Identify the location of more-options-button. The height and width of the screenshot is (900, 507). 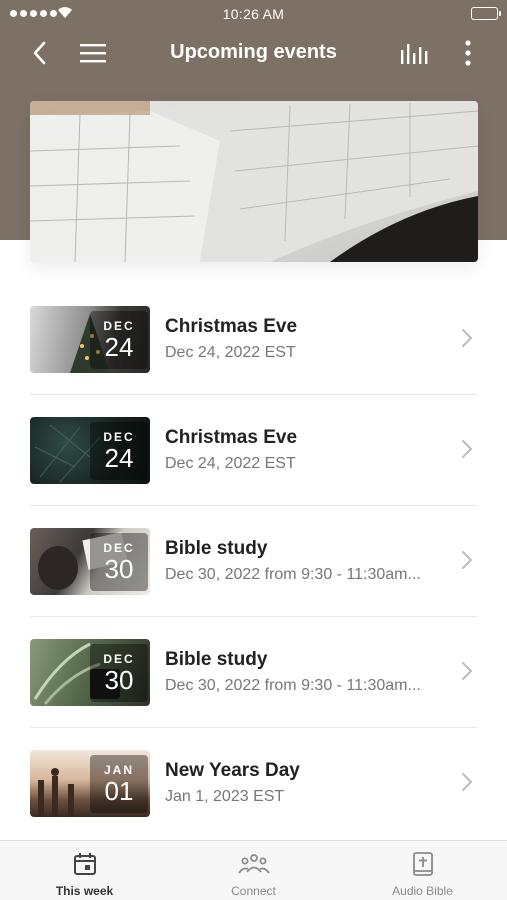
(468, 53).